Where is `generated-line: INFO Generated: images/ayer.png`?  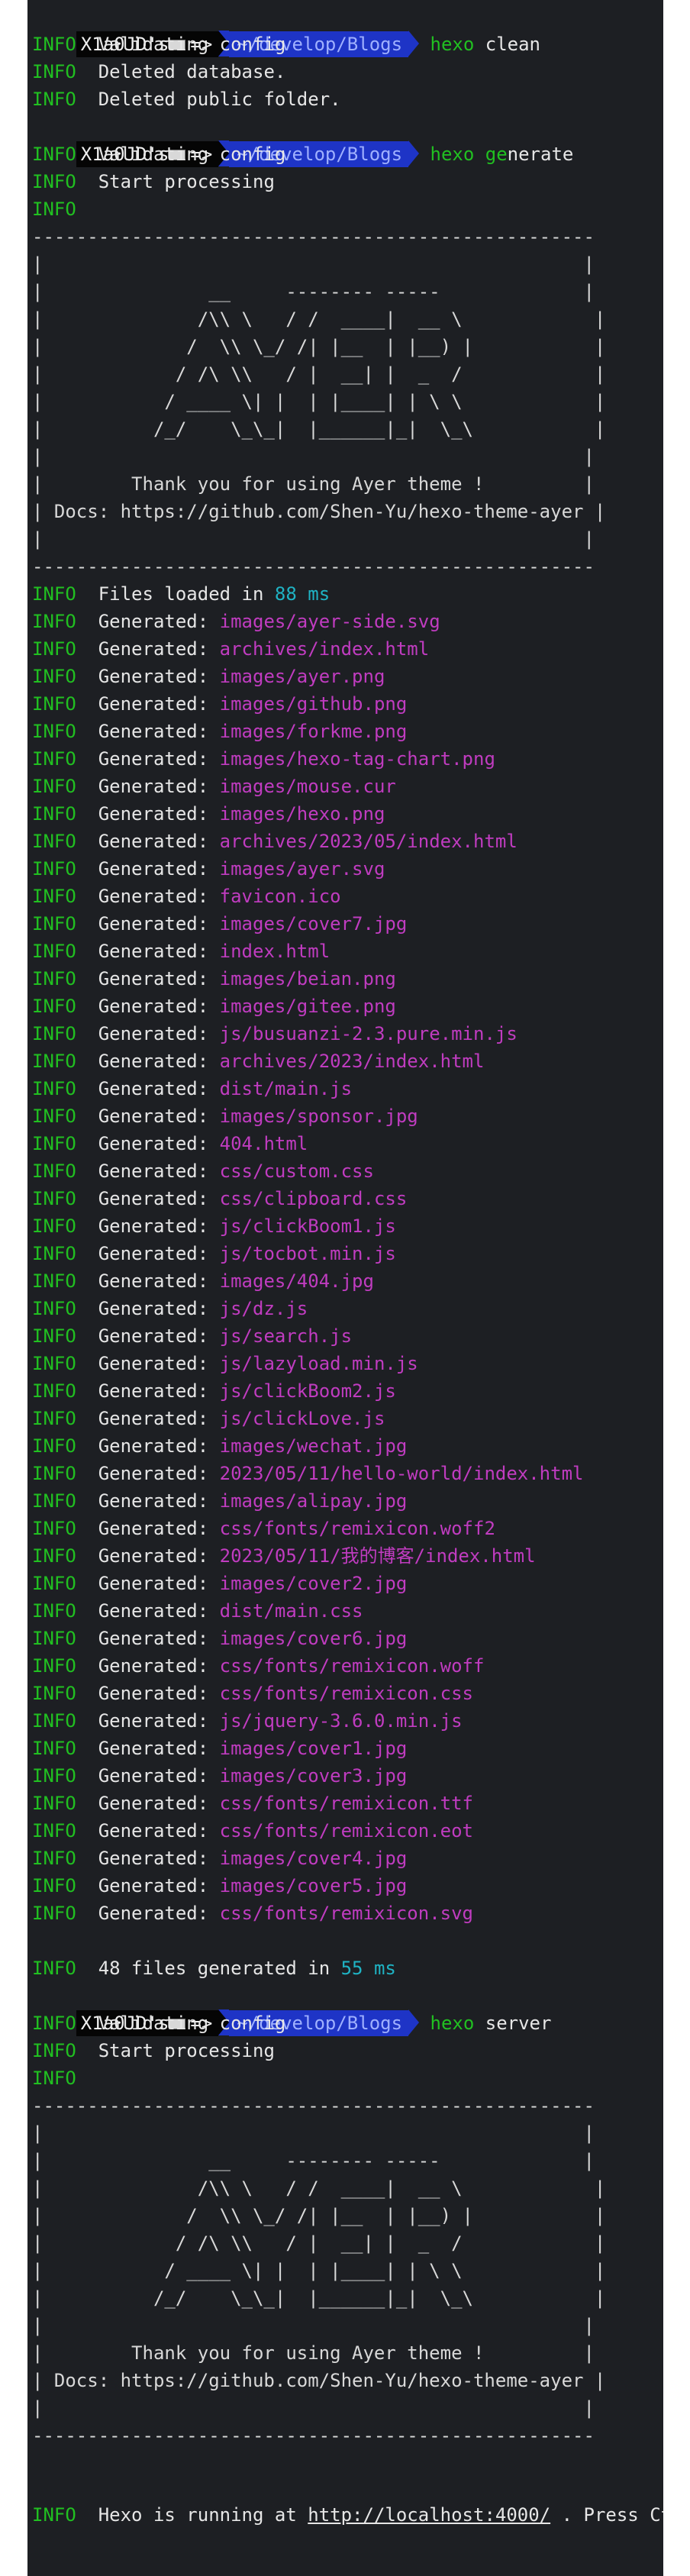
generated-line: INFO Generated: images/ayer.png is located at coordinates (208, 676).